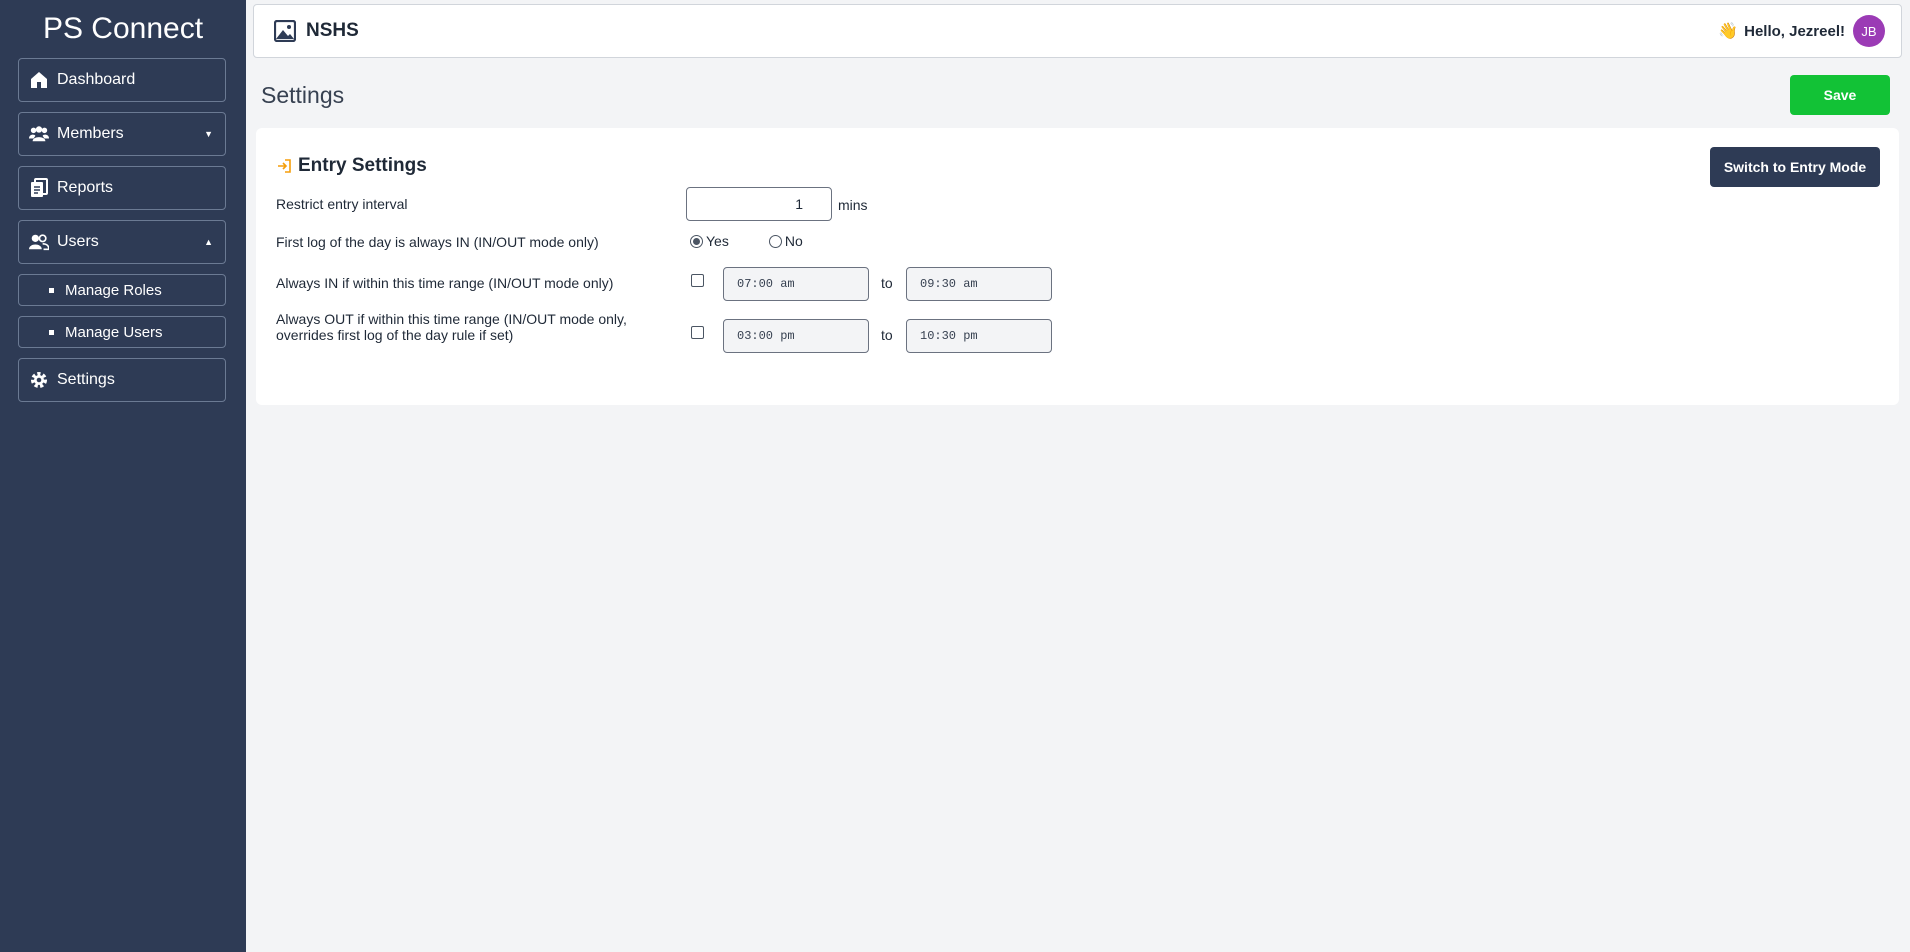 This screenshot has width=1910, height=952. I want to click on gear-icon, so click(39, 380).